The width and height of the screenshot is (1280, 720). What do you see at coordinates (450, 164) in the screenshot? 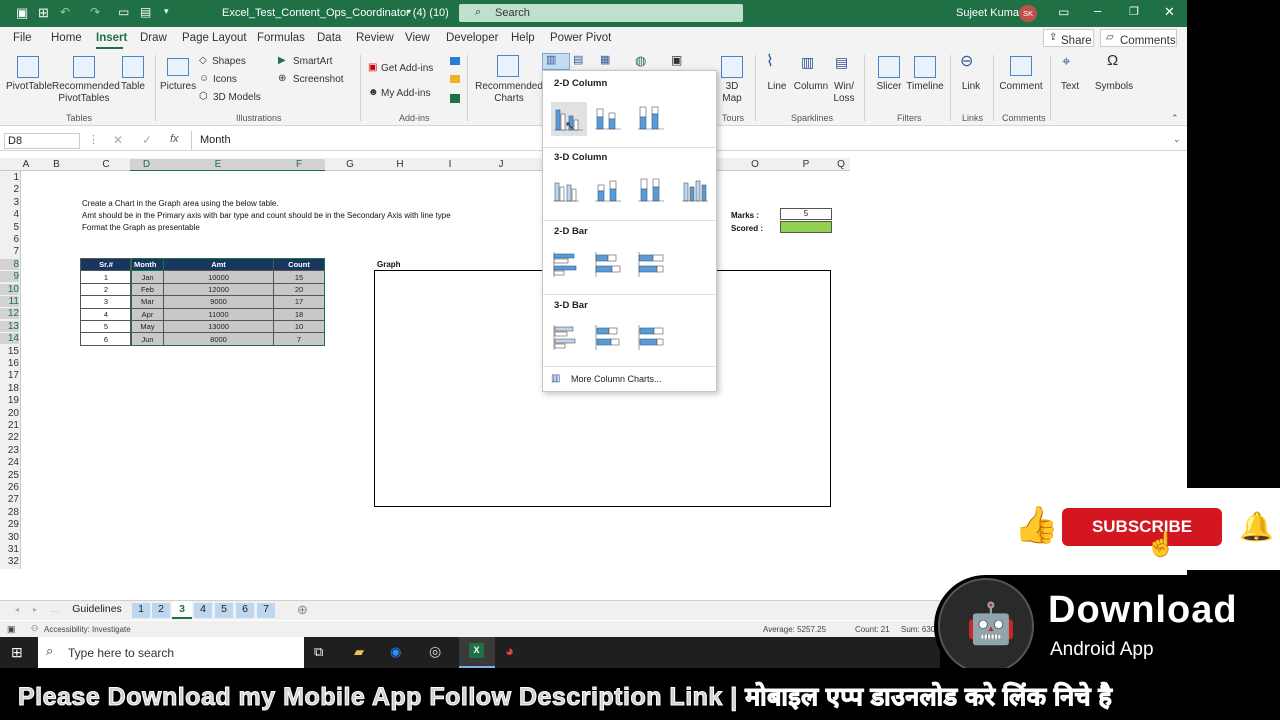
I see `column-header: I` at bounding box center [450, 164].